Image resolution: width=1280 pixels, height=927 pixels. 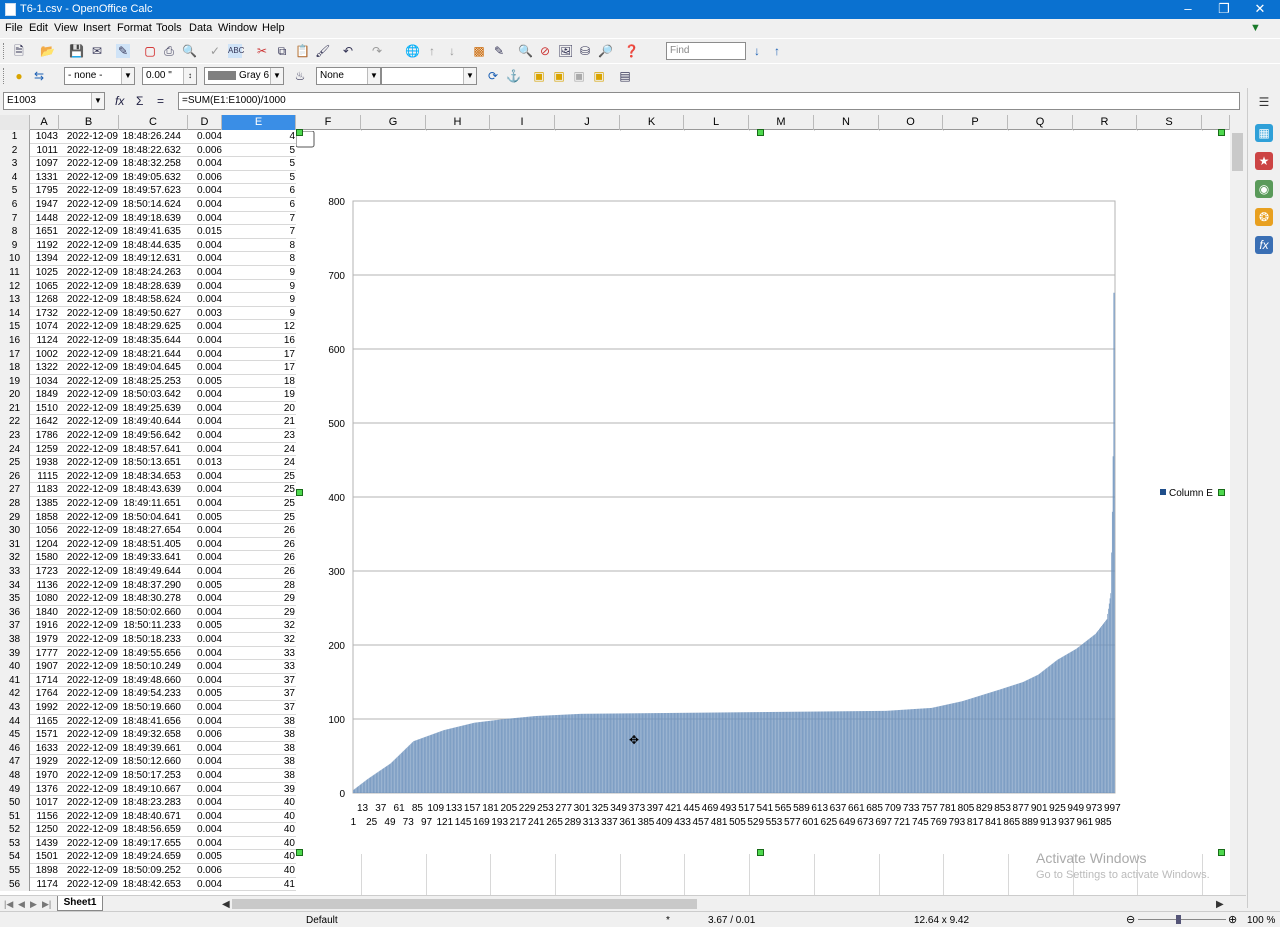 I want to click on cell-e: 39, so click(x=259, y=789).